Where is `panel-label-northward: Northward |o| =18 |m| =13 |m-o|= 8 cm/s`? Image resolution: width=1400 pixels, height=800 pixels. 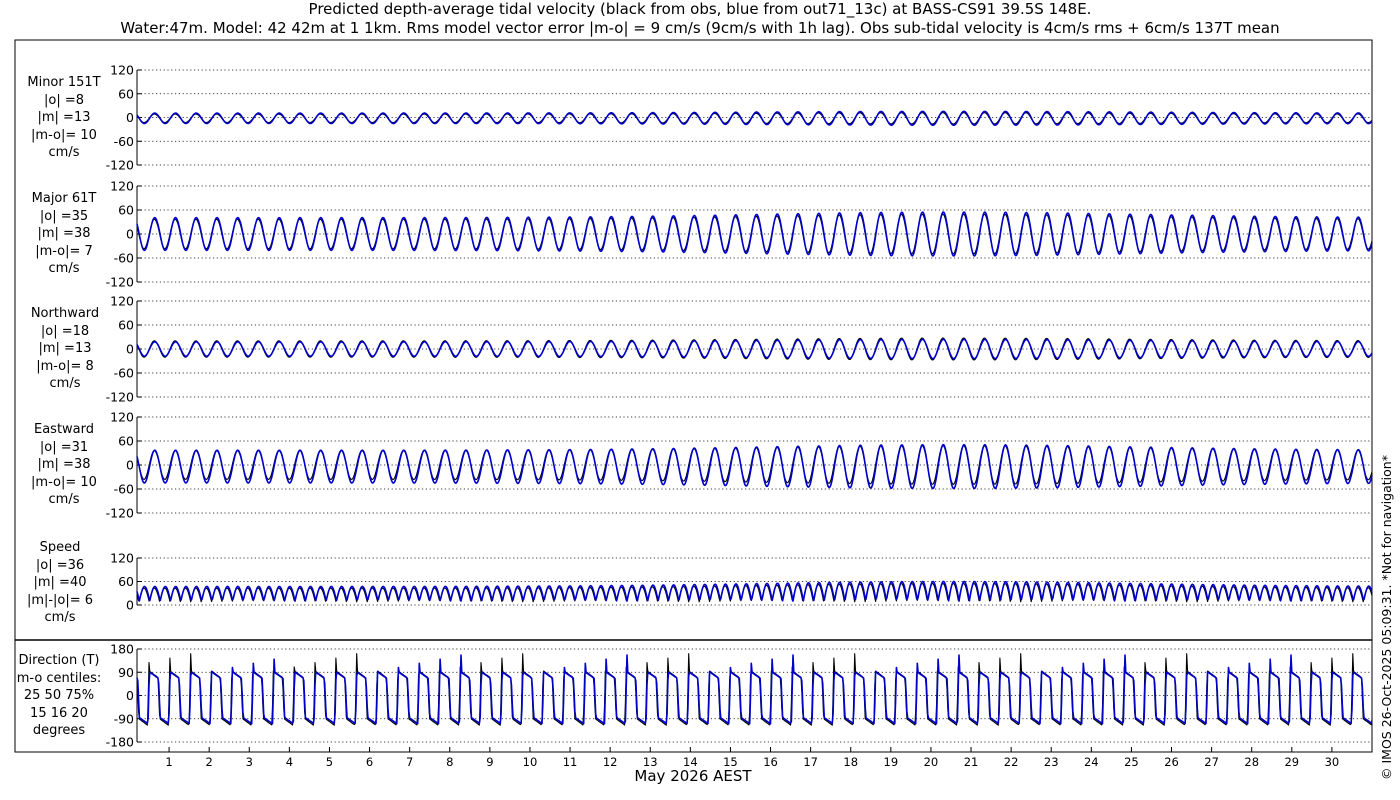 panel-label-northward: Northward |o| =18 |m| =13 |m-o|= 8 cm/s is located at coordinates (65, 349).